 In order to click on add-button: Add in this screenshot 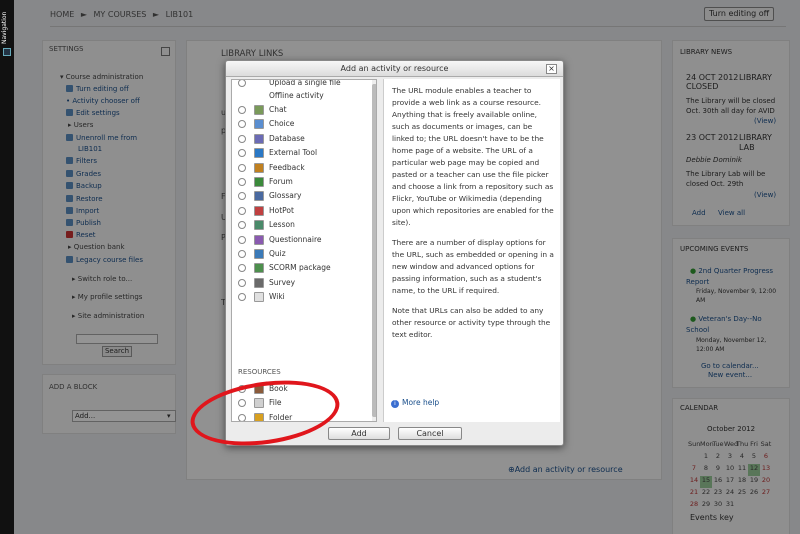, I will do `click(359, 433)`.